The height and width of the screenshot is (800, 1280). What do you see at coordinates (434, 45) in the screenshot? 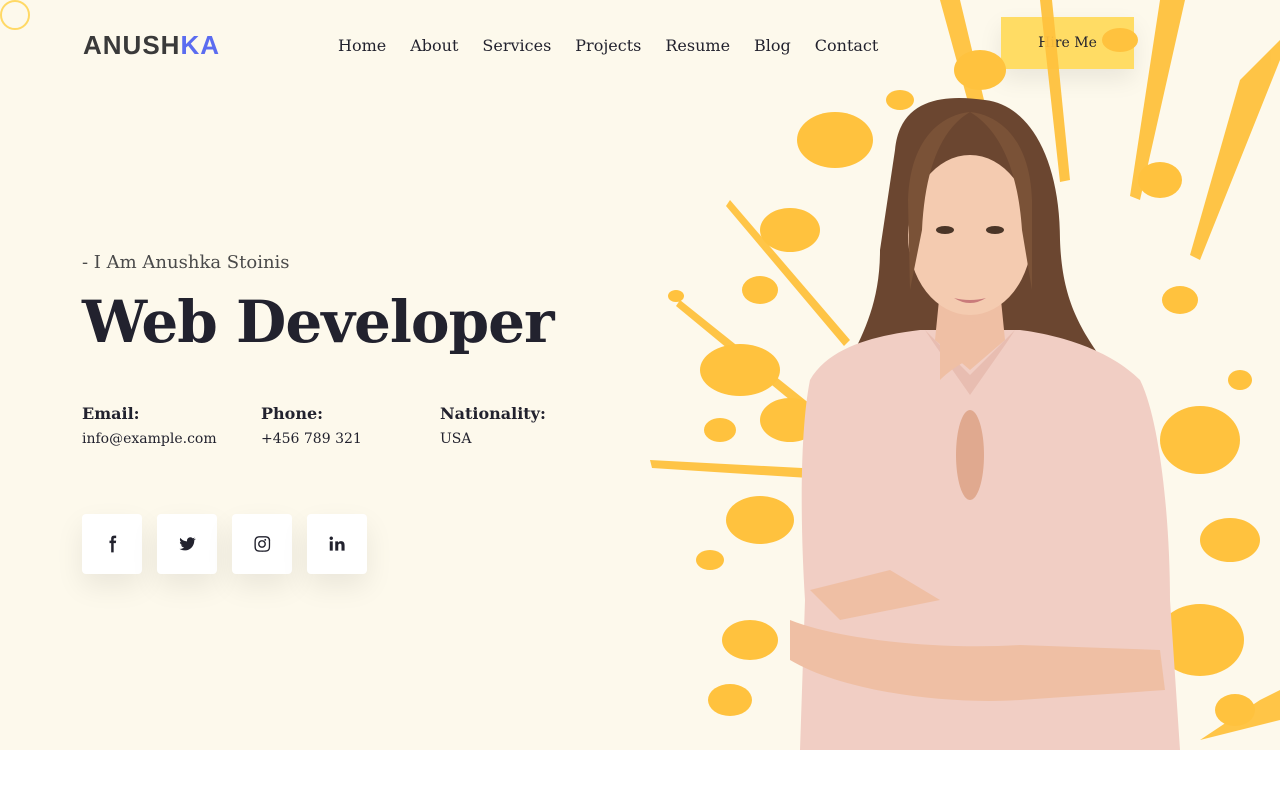
I see `nav-item-about: About` at bounding box center [434, 45].